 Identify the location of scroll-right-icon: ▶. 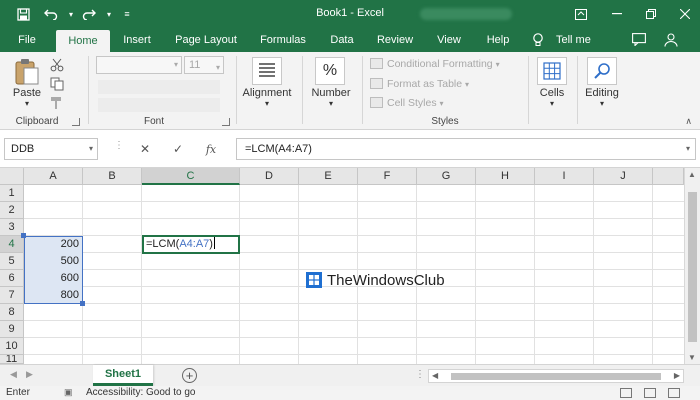
(677, 375).